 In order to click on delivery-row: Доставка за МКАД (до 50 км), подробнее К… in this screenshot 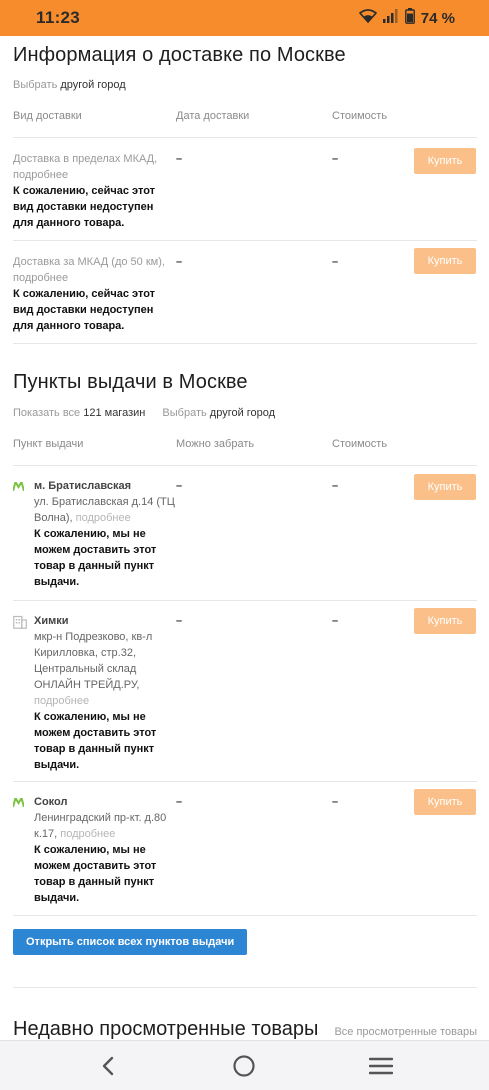, I will do `click(245, 291)`.